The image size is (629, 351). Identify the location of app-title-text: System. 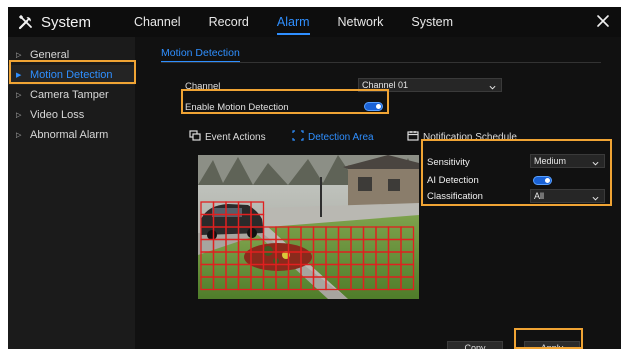
(66, 22).